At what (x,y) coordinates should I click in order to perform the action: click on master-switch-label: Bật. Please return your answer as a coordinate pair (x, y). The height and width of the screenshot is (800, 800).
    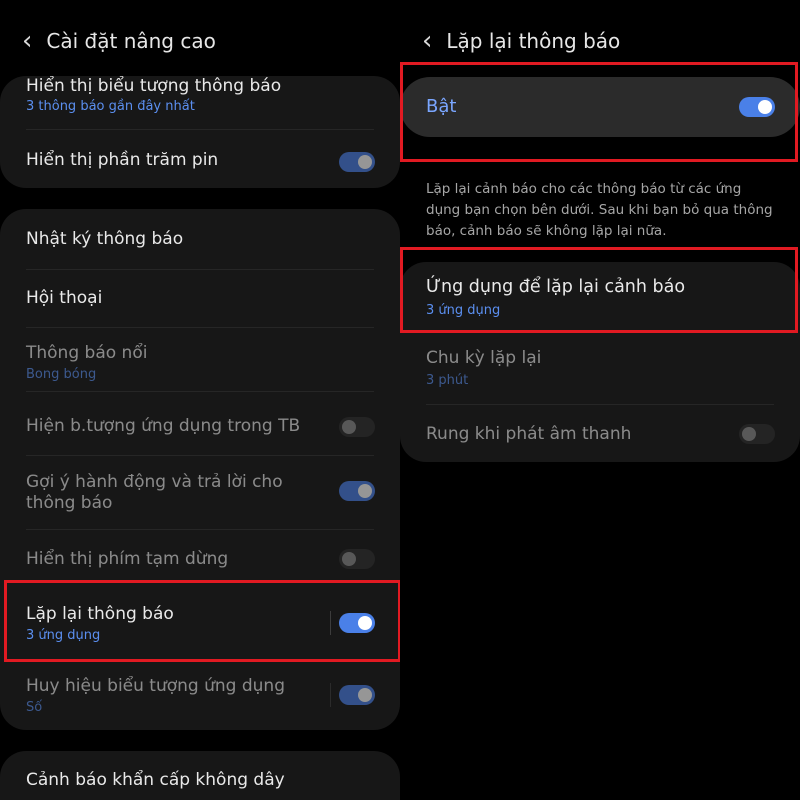
    Looking at the image, I should click on (441, 106).